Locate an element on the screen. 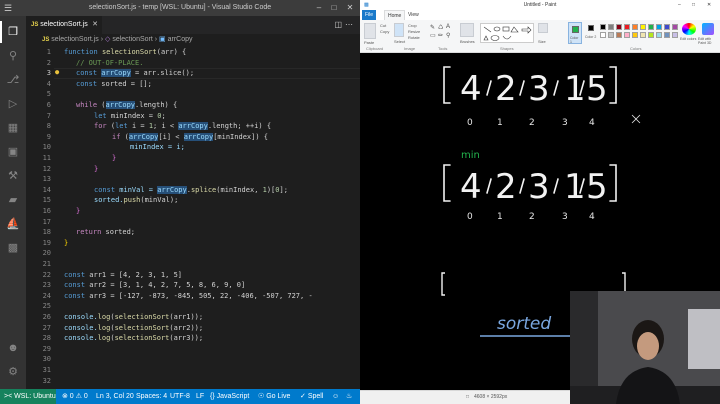 Image resolution: width=720 pixels, height=404 pixels. token: ; is located at coordinates (163, 115).